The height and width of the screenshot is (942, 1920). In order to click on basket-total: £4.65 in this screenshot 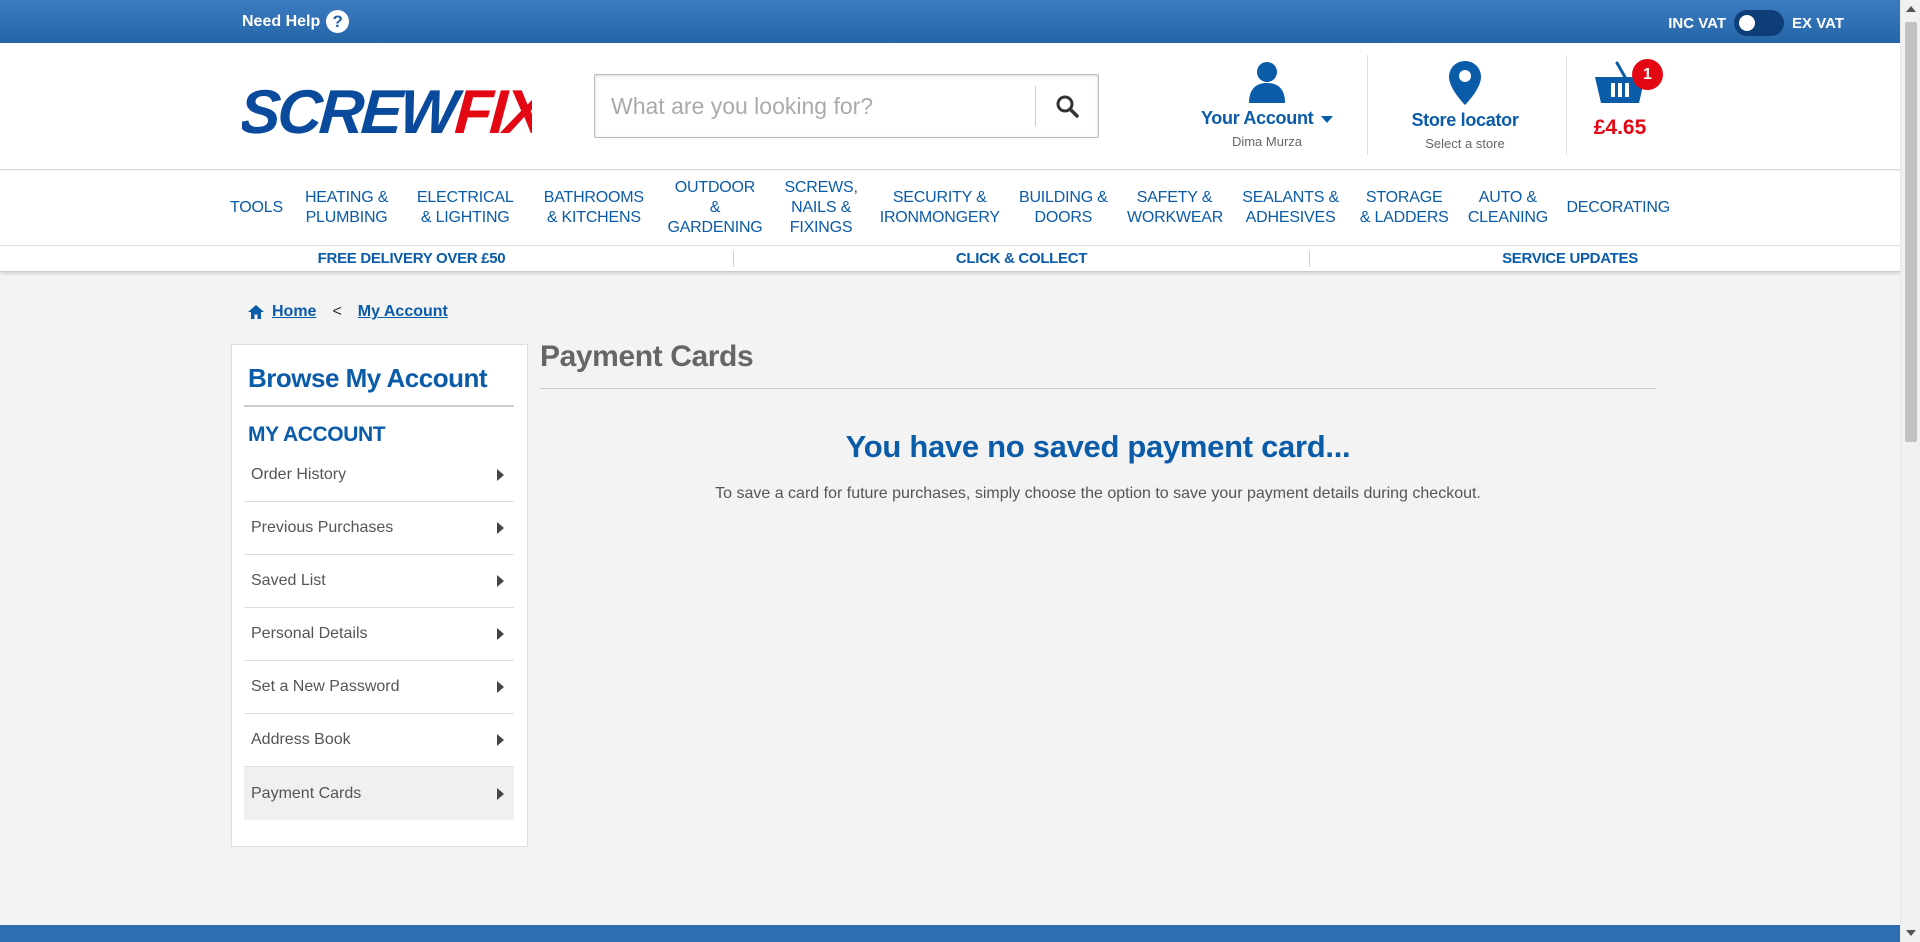, I will do `click(1620, 127)`.